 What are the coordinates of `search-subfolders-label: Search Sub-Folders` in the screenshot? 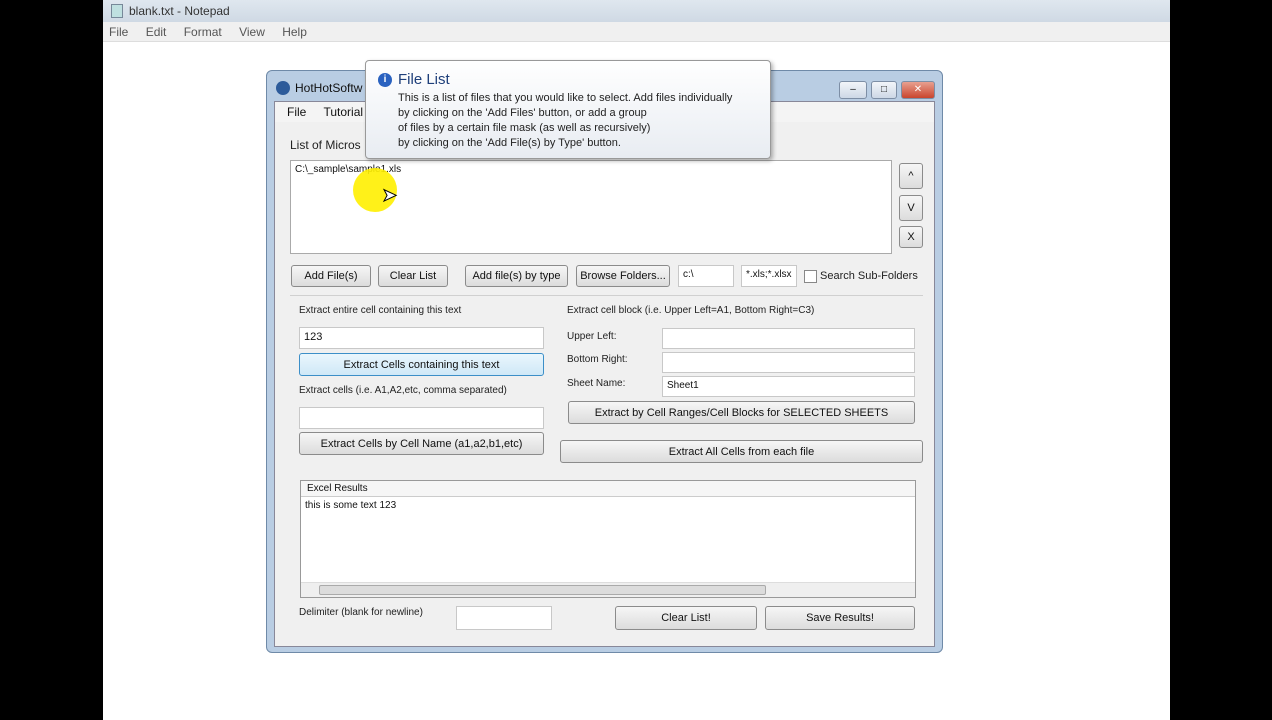 It's located at (869, 276).